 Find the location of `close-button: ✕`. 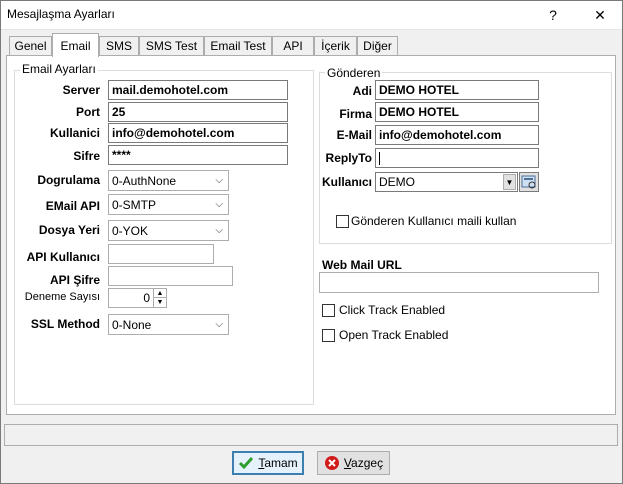

close-button: ✕ is located at coordinates (600, 15).